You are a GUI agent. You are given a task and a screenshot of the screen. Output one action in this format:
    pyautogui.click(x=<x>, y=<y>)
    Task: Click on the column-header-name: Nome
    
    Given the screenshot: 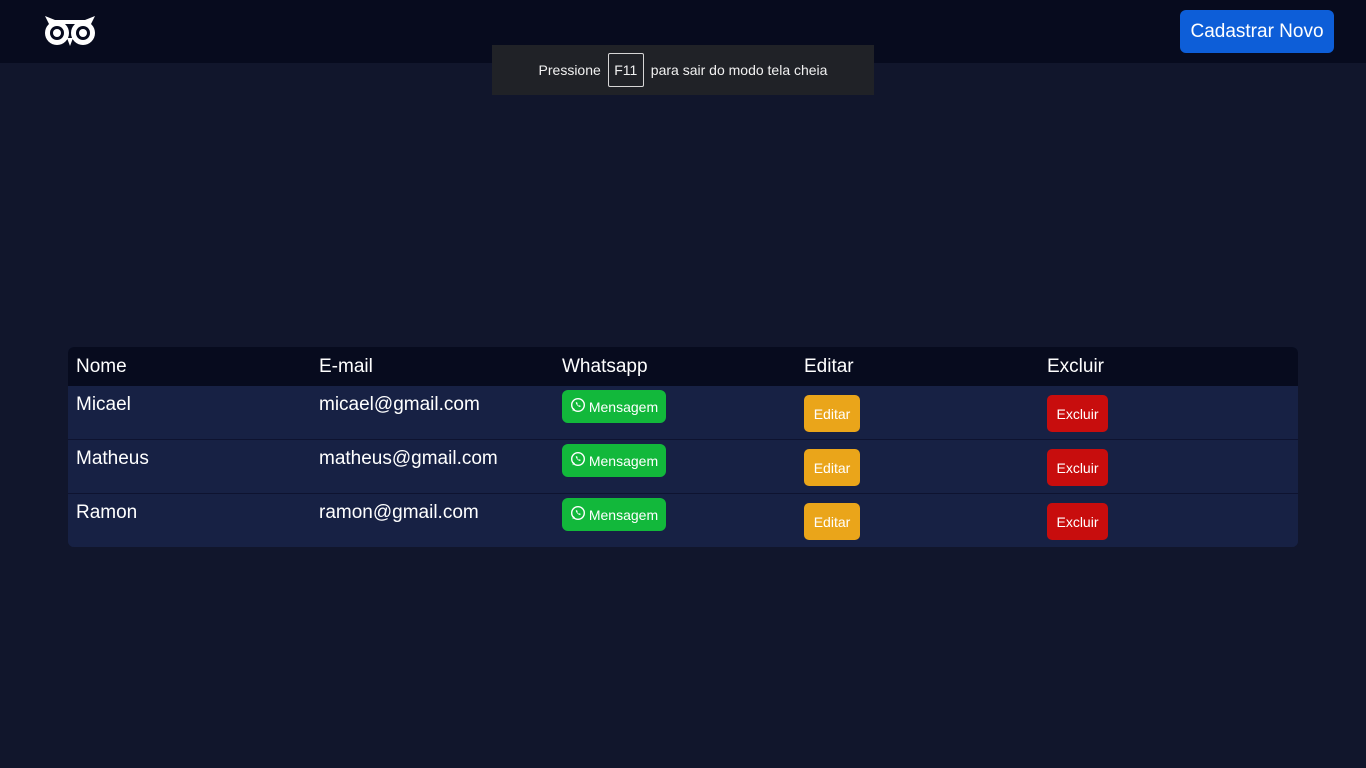 What is the action you would take?
    pyautogui.click(x=101, y=366)
    